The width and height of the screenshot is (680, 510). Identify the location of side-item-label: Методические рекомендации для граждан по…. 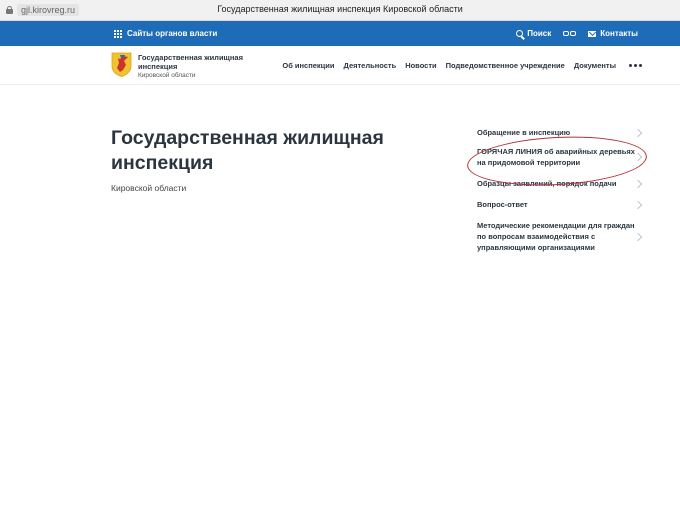
(556, 236).